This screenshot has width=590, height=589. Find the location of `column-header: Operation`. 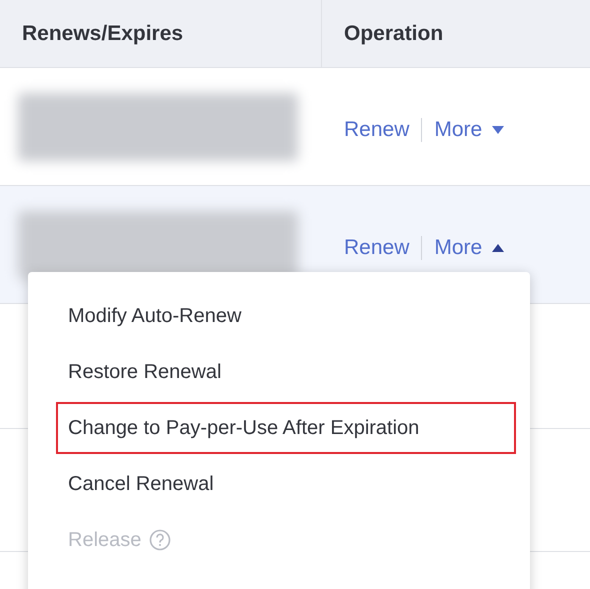

column-header: Operation is located at coordinates (394, 33).